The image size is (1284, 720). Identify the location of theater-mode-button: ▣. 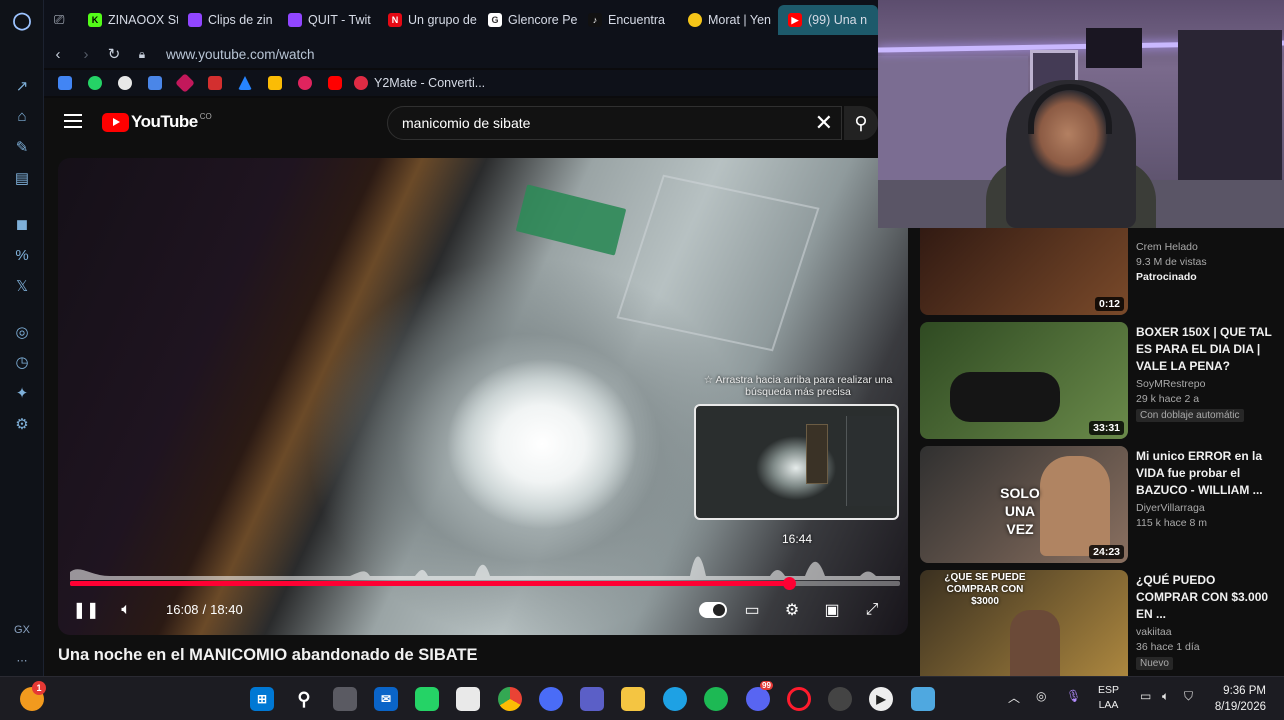
(832, 610).